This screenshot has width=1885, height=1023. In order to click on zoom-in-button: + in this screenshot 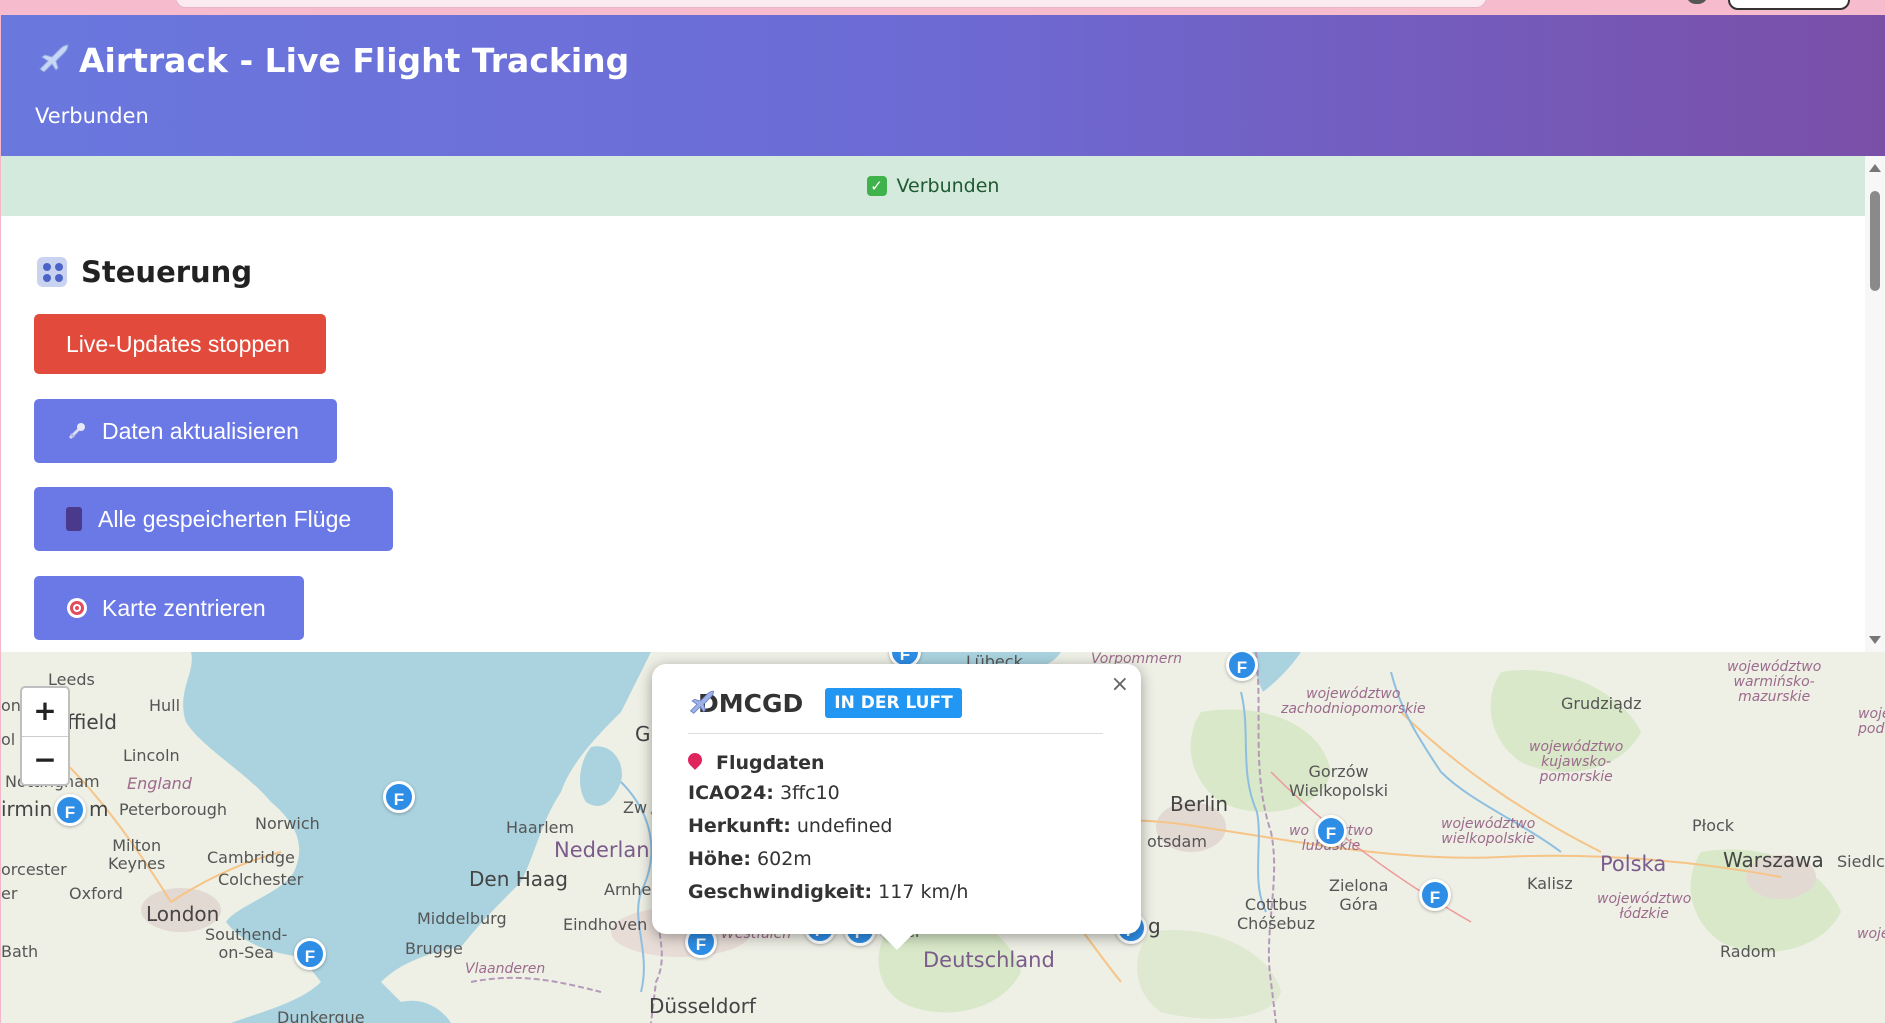, I will do `click(45, 712)`.